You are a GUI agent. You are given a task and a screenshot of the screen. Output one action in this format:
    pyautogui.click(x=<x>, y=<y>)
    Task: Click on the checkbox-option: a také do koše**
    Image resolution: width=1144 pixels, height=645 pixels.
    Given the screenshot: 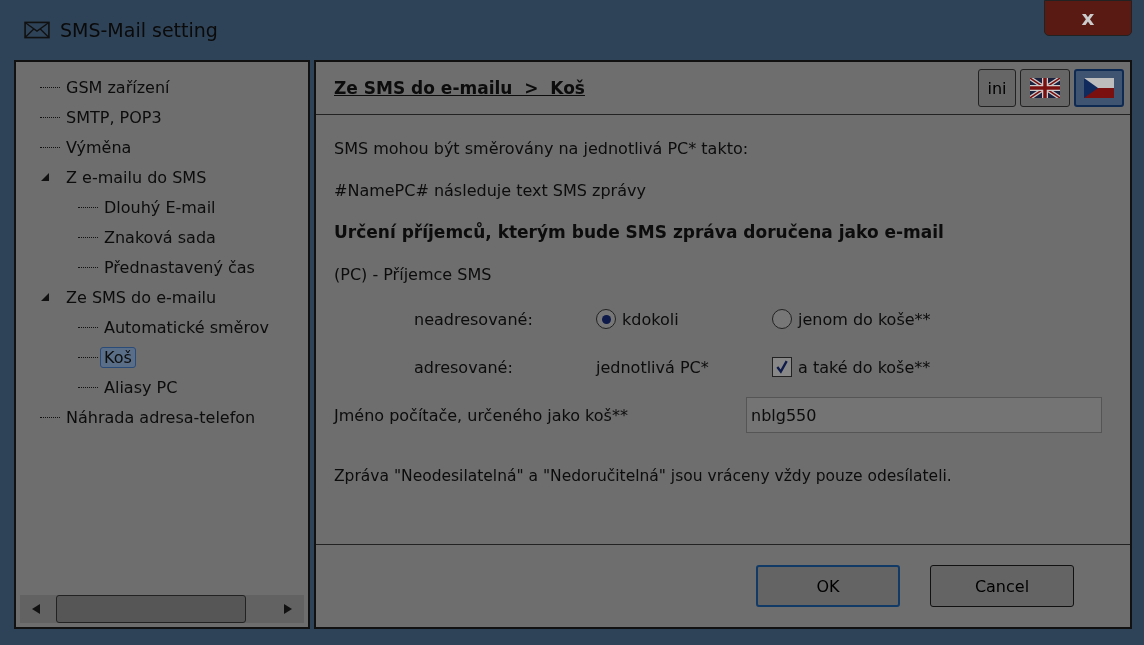 What is the action you would take?
    pyautogui.click(x=851, y=367)
    